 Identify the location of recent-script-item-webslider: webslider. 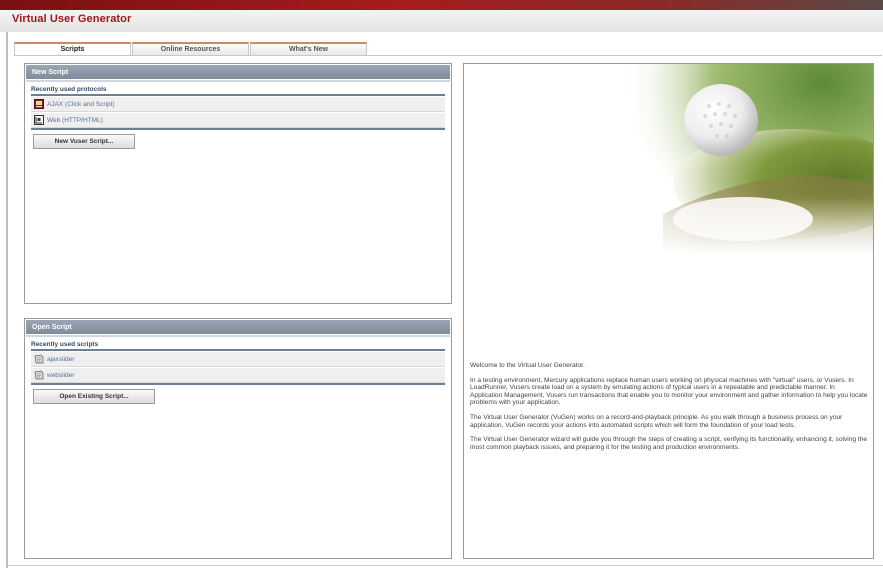
(238, 375).